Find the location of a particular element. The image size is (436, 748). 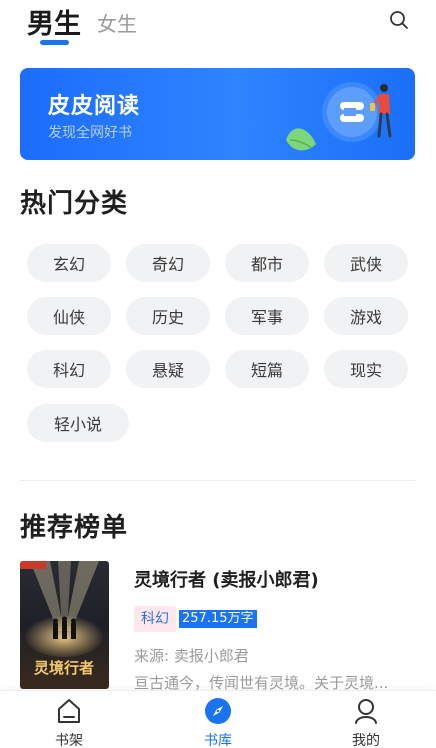

tab-female: 女生 is located at coordinates (117, 22).